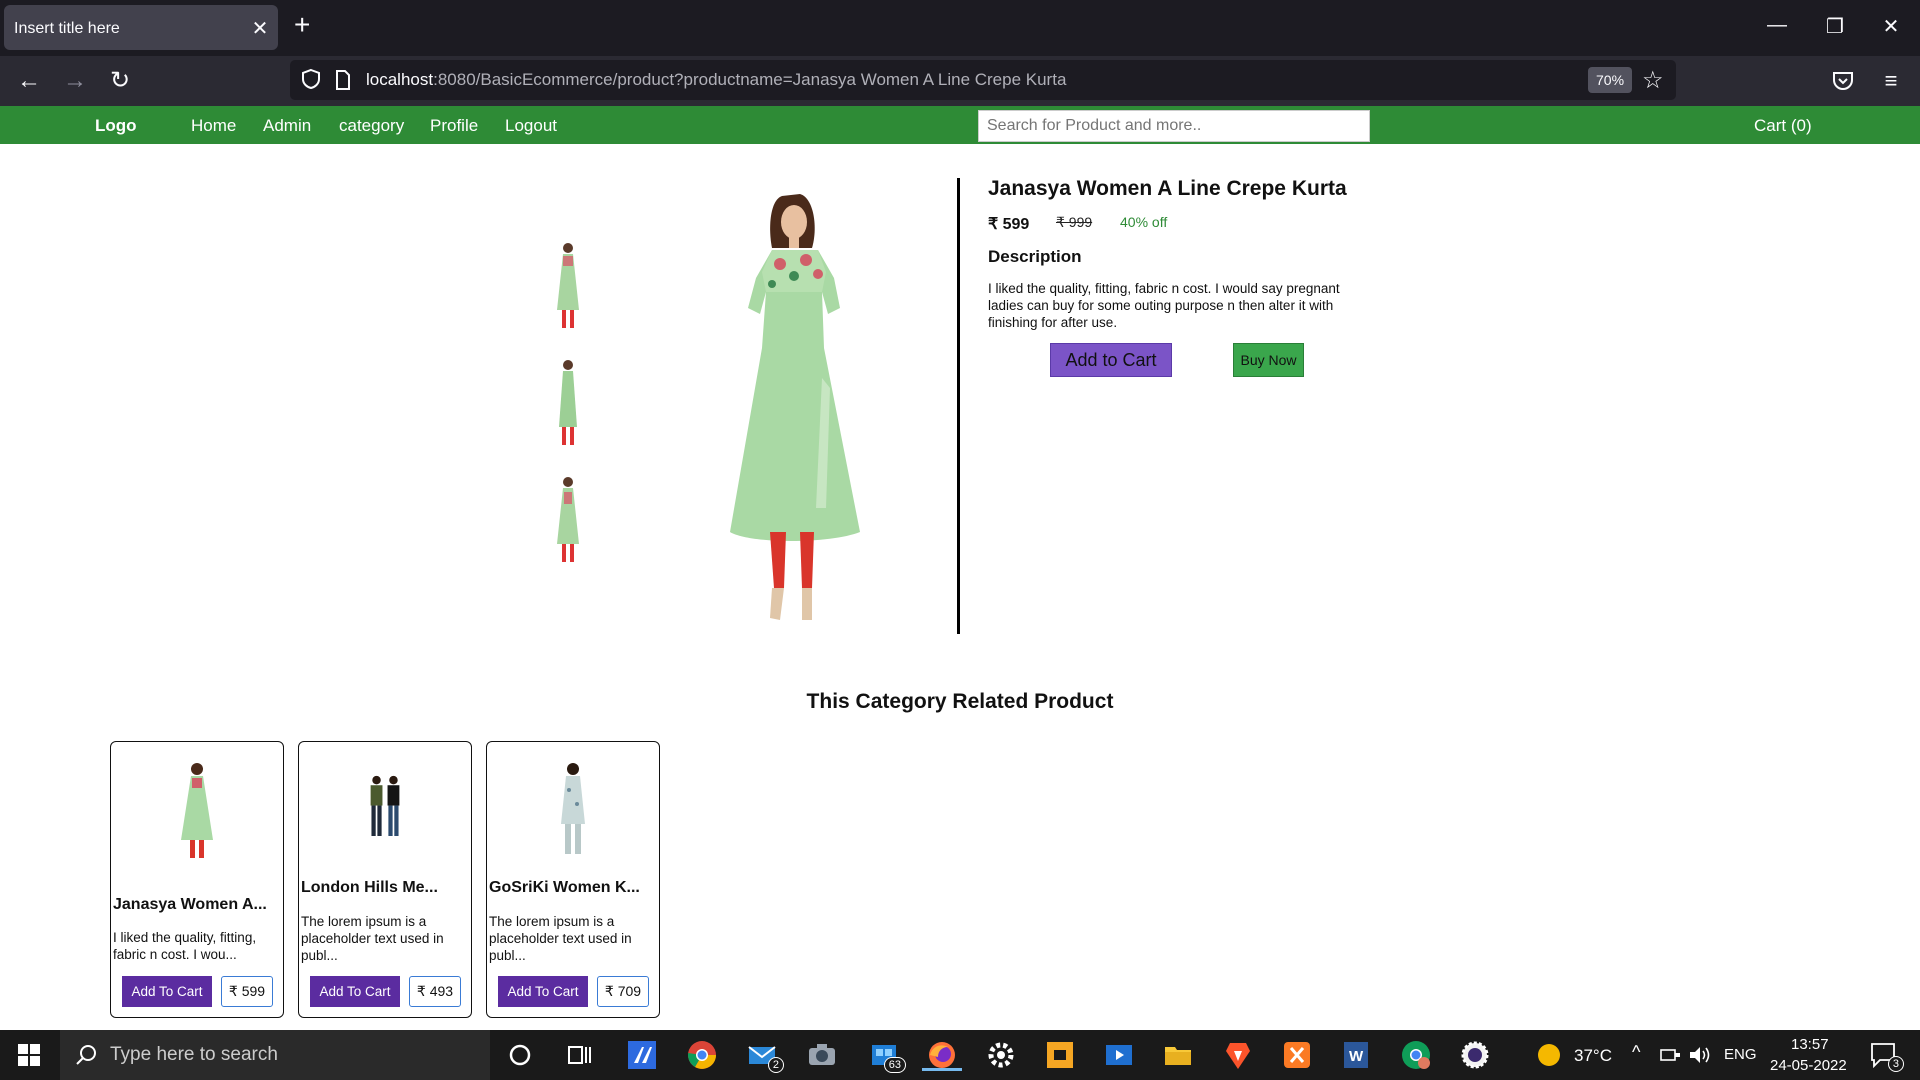 The width and height of the screenshot is (1920, 1080). What do you see at coordinates (520, 1055) in the screenshot?
I see `cortana-icon` at bounding box center [520, 1055].